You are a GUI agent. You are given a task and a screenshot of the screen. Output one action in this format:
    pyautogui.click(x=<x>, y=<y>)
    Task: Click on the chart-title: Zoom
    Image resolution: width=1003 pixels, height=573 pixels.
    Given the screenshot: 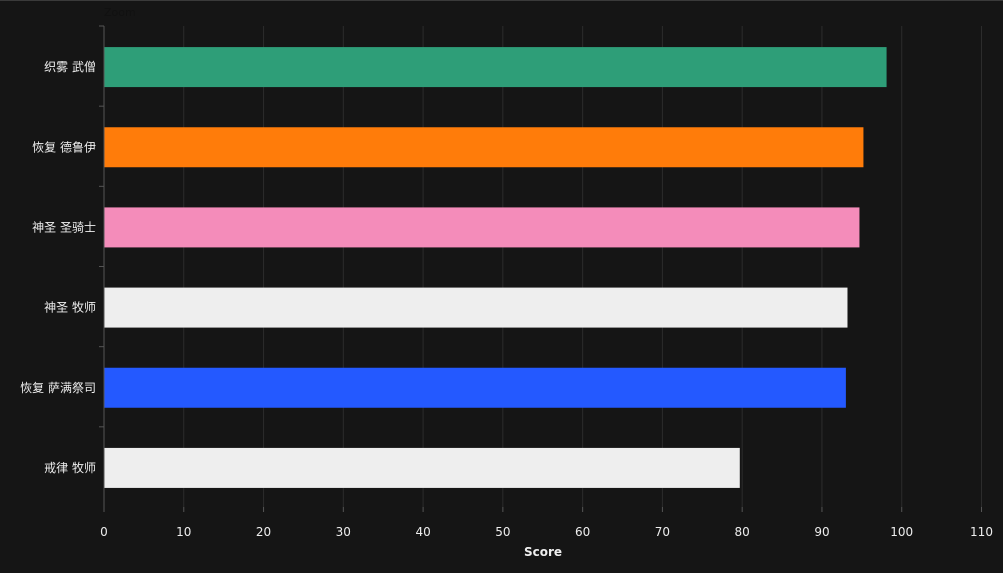 What is the action you would take?
    pyautogui.click(x=120, y=12)
    